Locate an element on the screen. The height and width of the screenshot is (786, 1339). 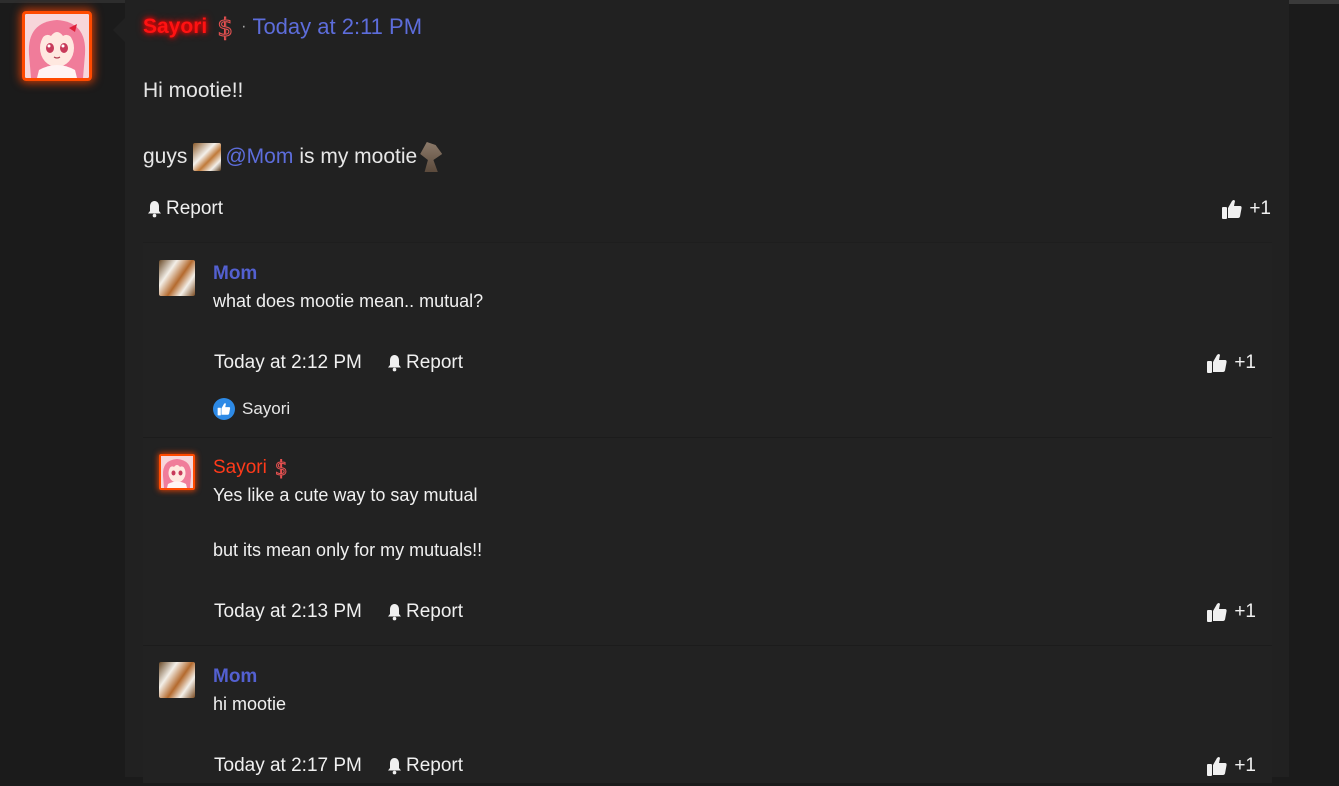
post-line-1: Hi mootie!! is located at coordinates (193, 90).